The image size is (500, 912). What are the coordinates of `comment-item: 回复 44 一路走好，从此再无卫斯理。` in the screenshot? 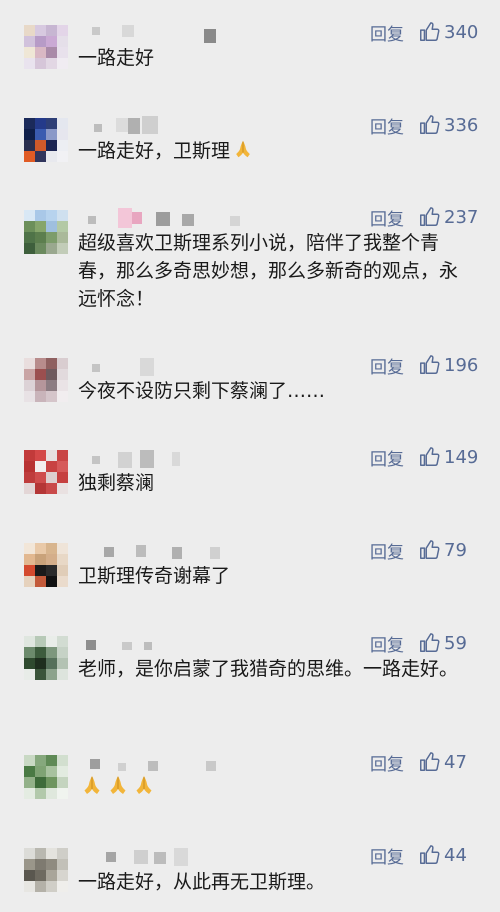 It's located at (250, 873).